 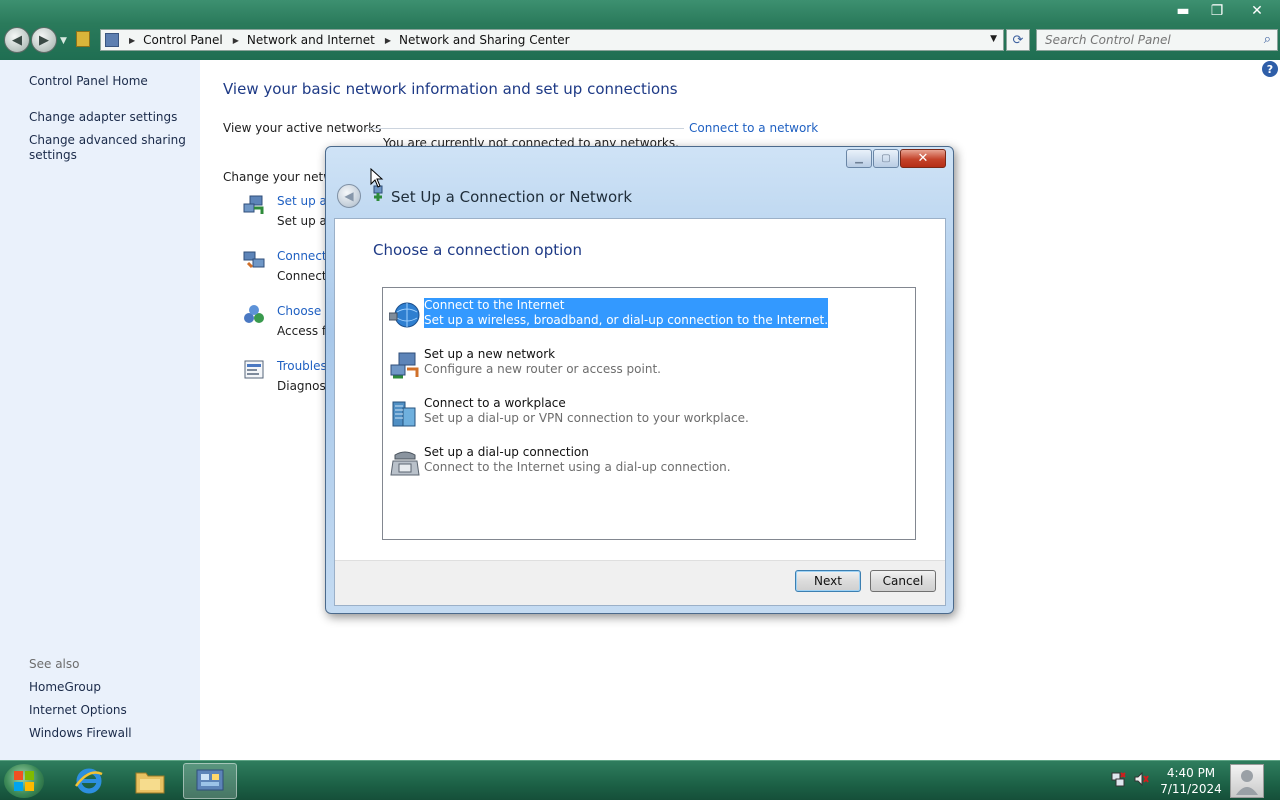 What do you see at coordinates (404, 414) in the screenshot?
I see `workplace-icon` at bounding box center [404, 414].